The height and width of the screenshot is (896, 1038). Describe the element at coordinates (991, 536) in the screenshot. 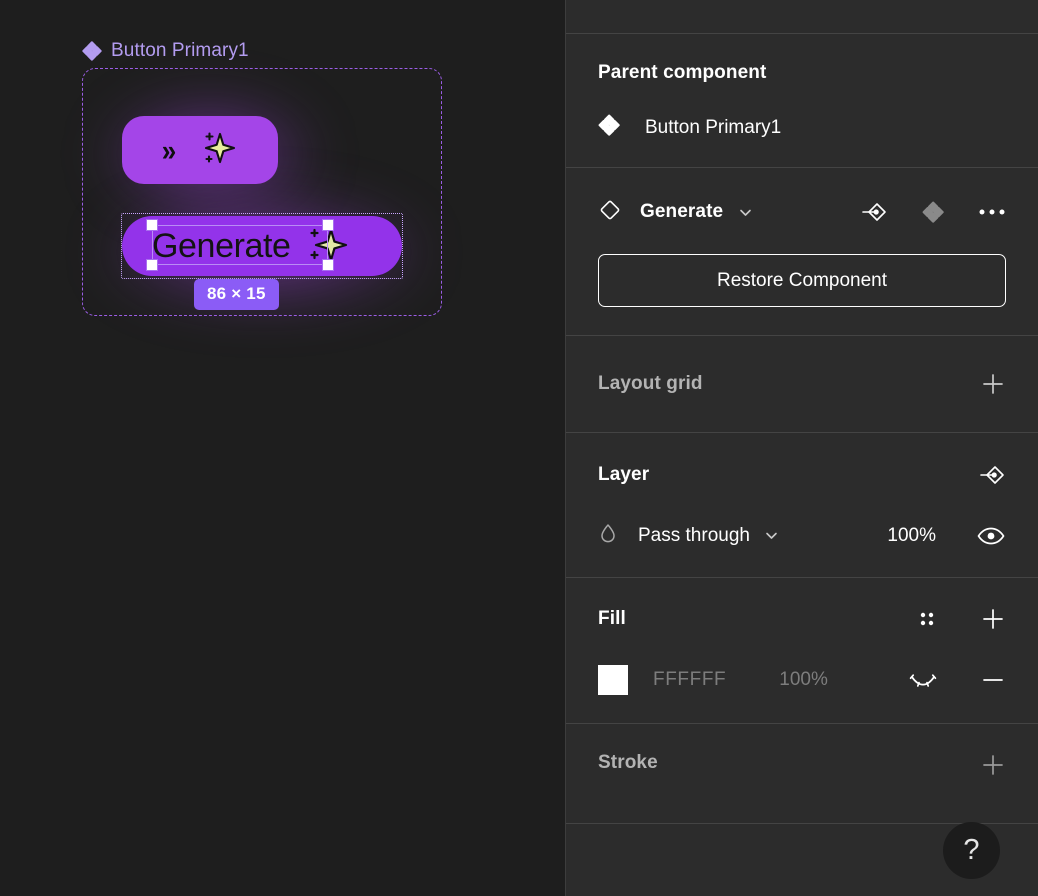

I see `eye-icon` at that location.